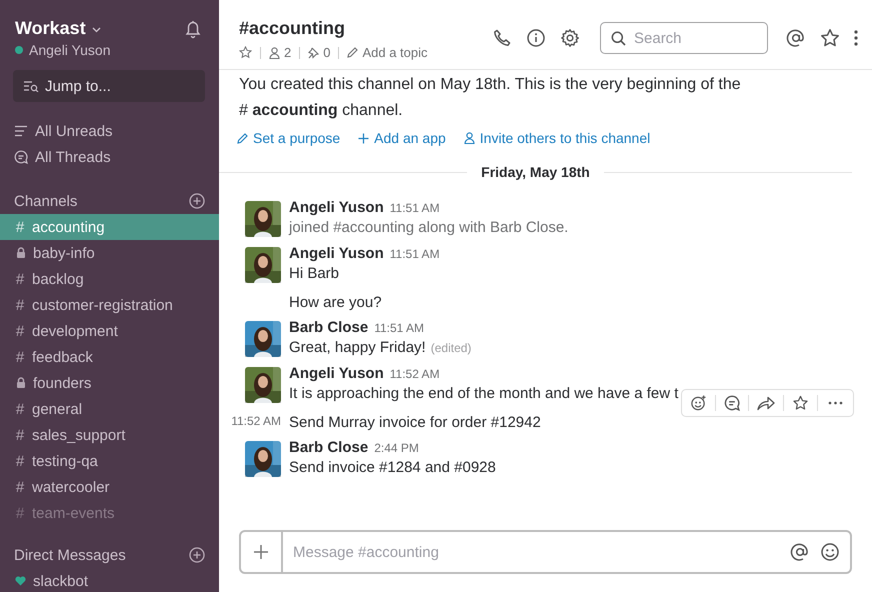 This screenshot has width=872, height=592. Describe the element at coordinates (109, 279) in the screenshot. I see `channel-item: # backlog` at that location.